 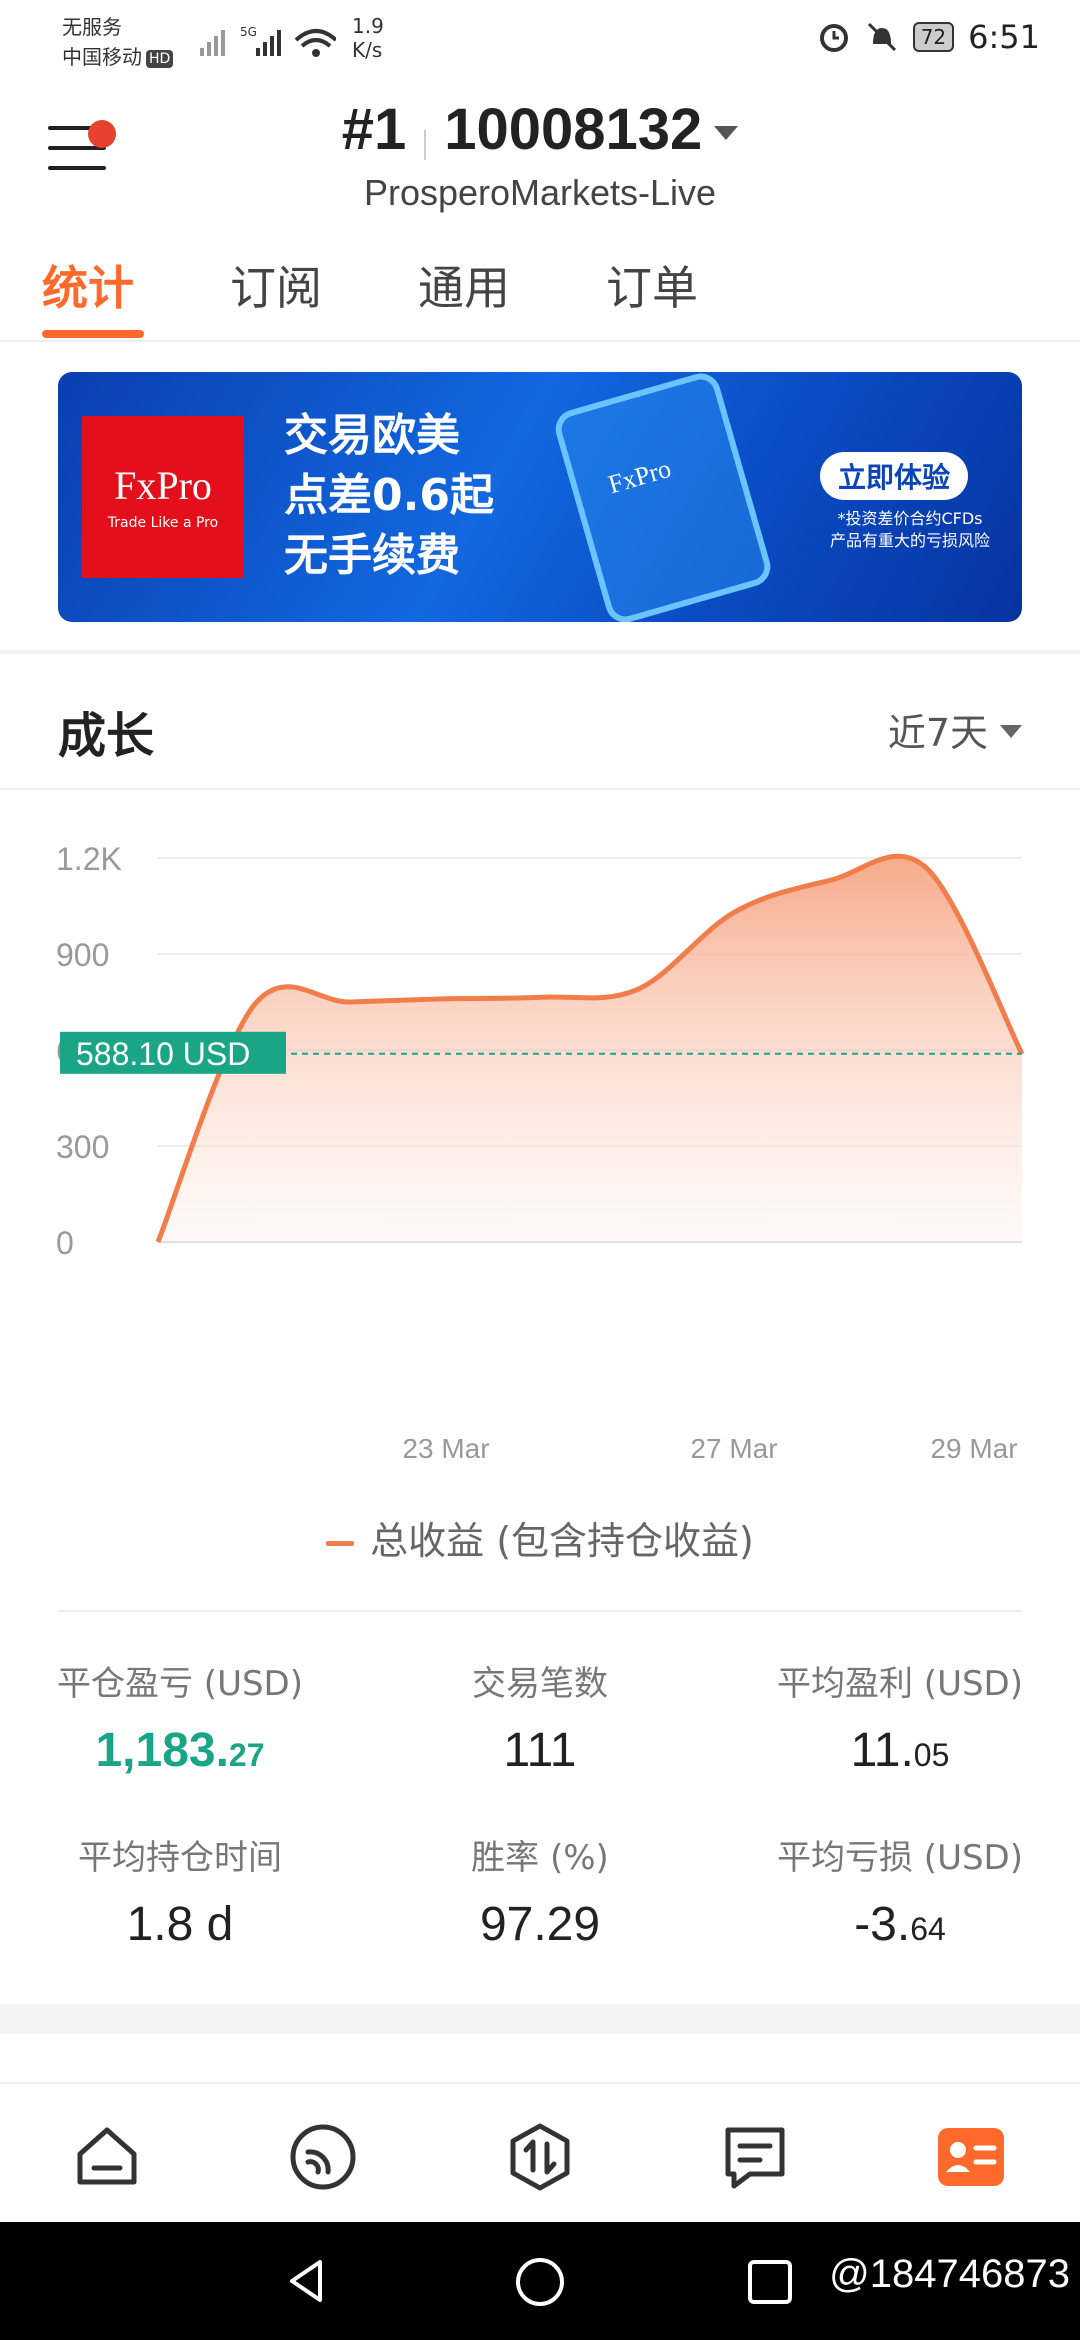 What do you see at coordinates (573, 129) in the screenshot?
I see `account-number: 10008132` at bounding box center [573, 129].